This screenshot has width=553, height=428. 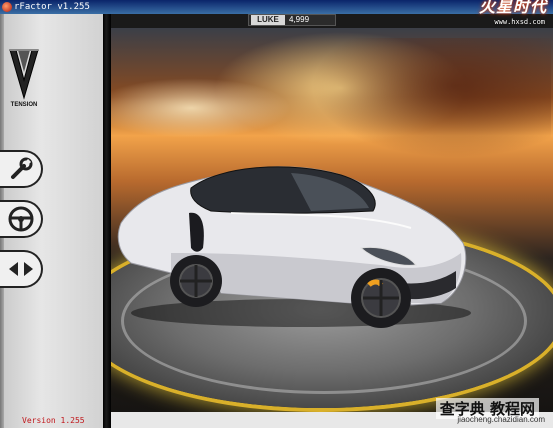 What do you see at coordinates (24, 74) in the screenshot?
I see `tension-logo-icon` at bounding box center [24, 74].